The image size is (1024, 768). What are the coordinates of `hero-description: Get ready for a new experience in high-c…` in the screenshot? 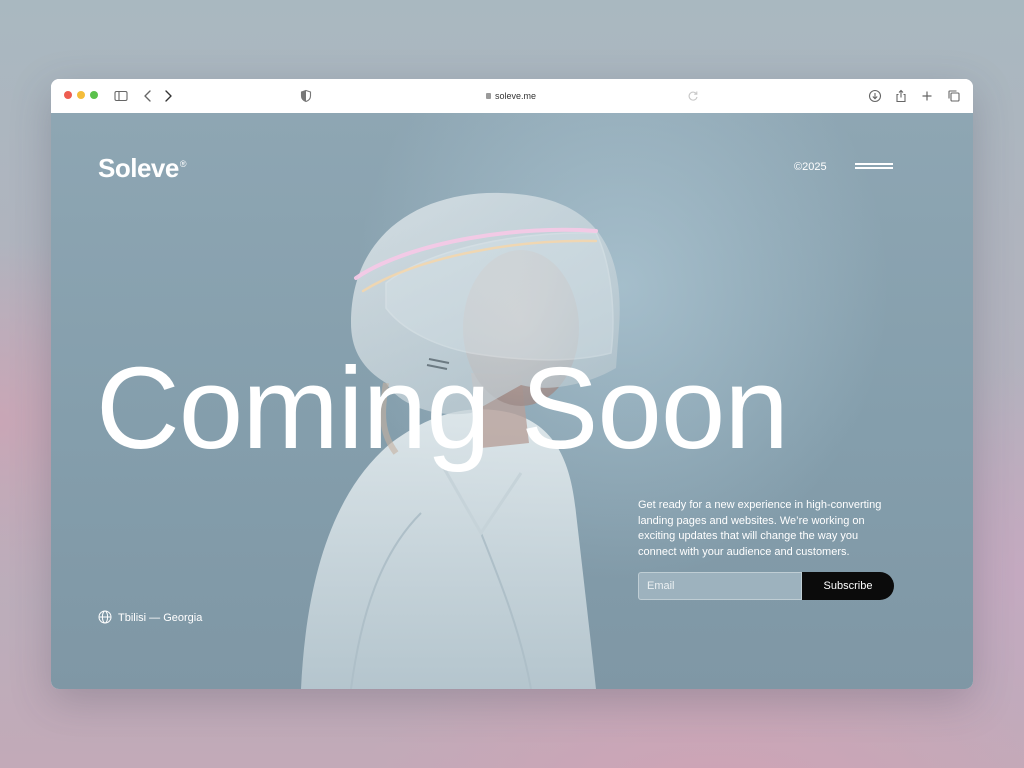 It's located at (760, 528).